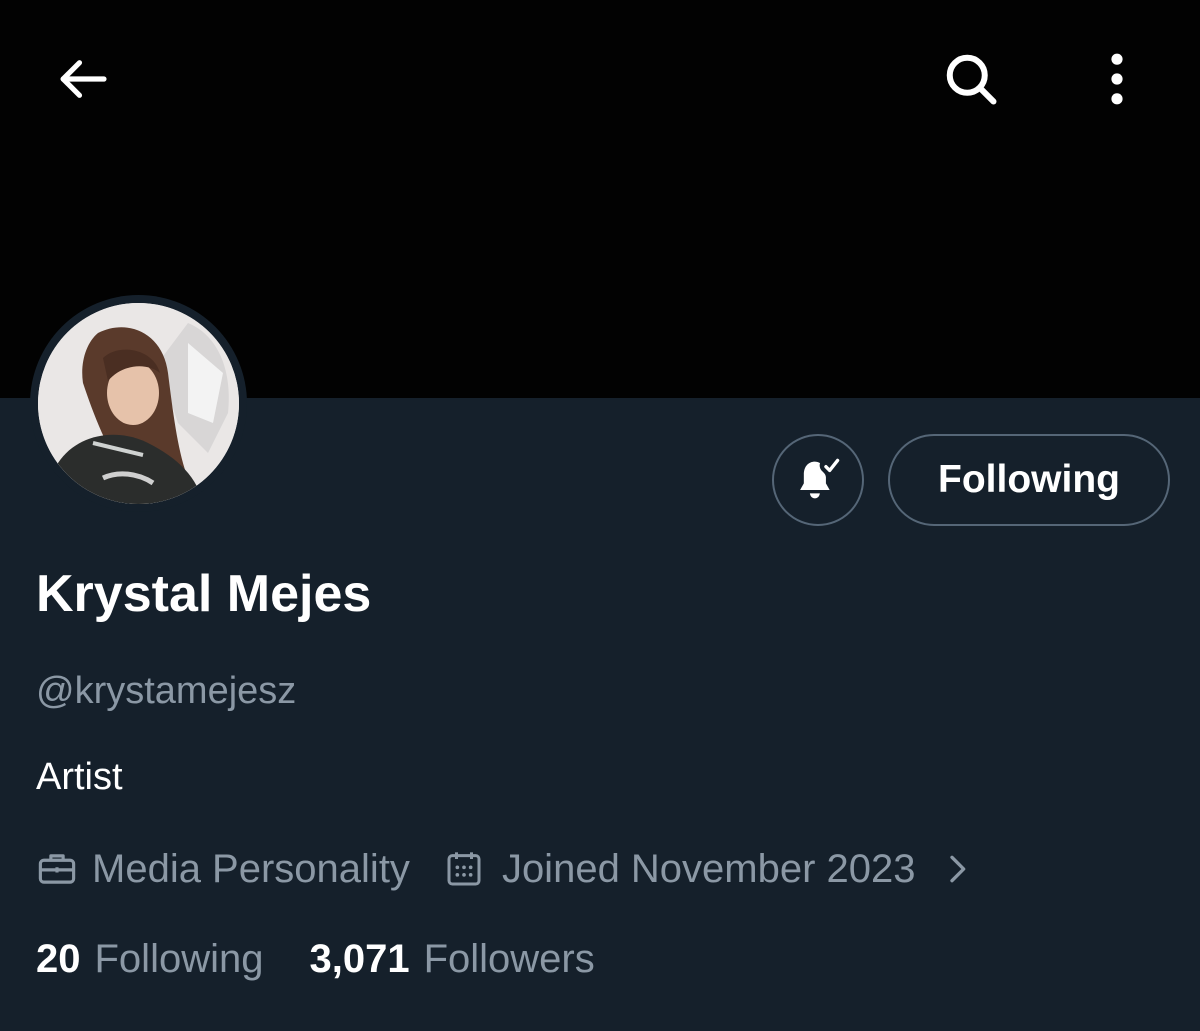 The image size is (1200, 1031). What do you see at coordinates (204, 594) in the screenshot?
I see `display-name: Krystal Mejes` at bounding box center [204, 594].